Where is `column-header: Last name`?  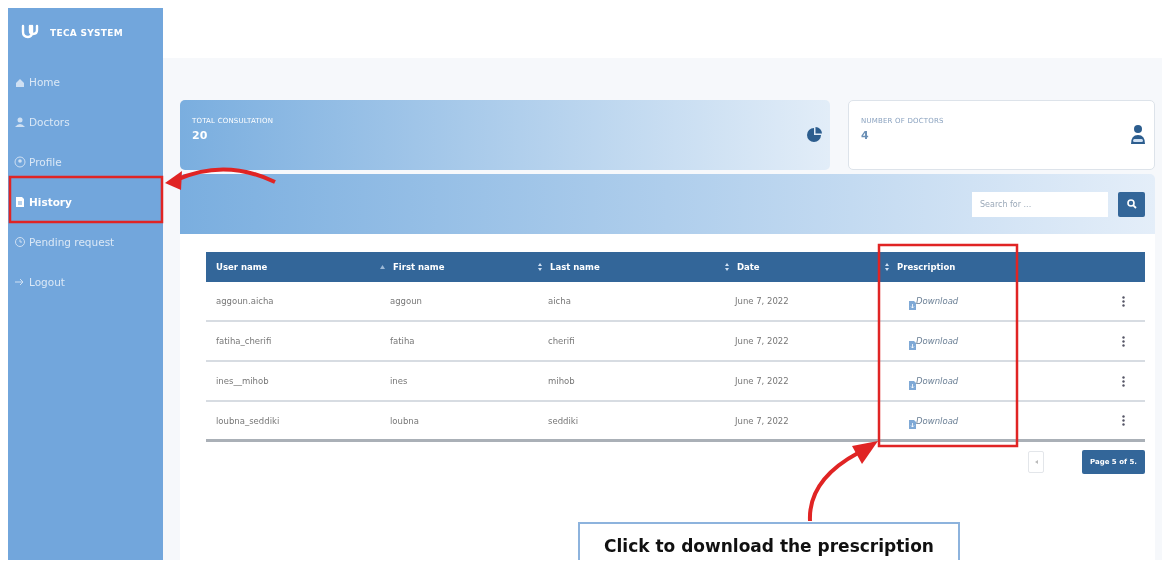 column-header: Last name is located at coordinates (631, 267).